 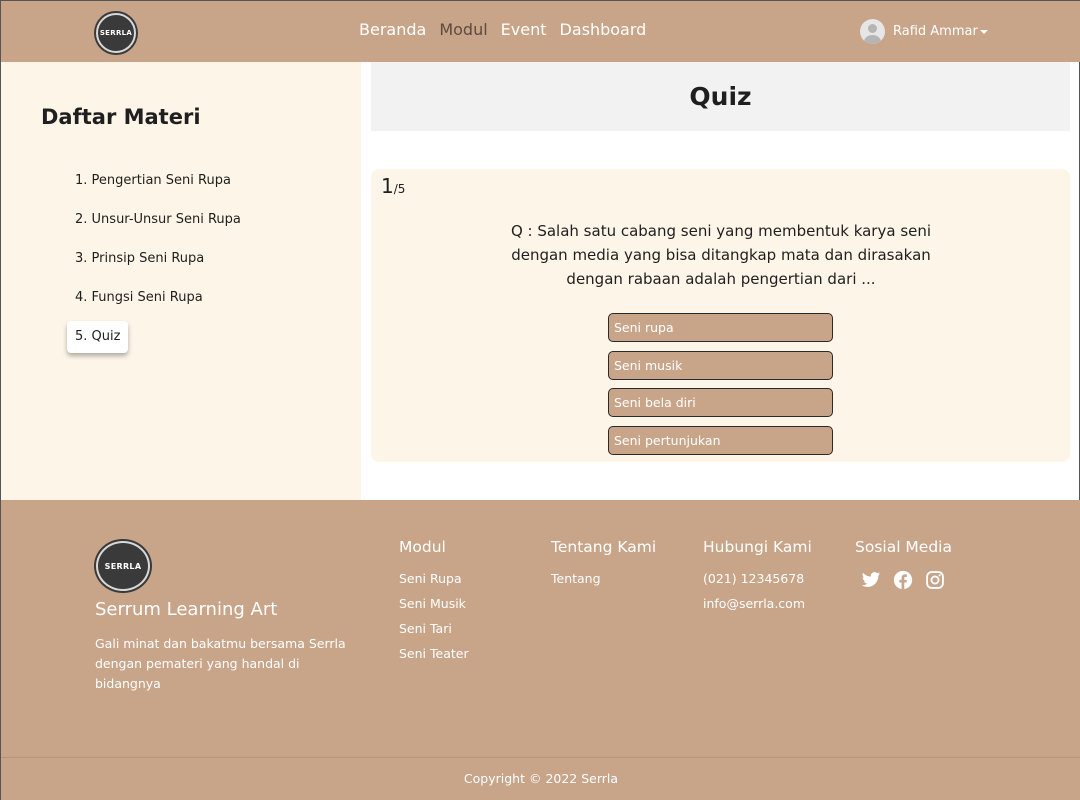 What do you see at coordinates (871, 580) in the screenshot?
I see `twitter-icon` at bounding box center [871, 580].